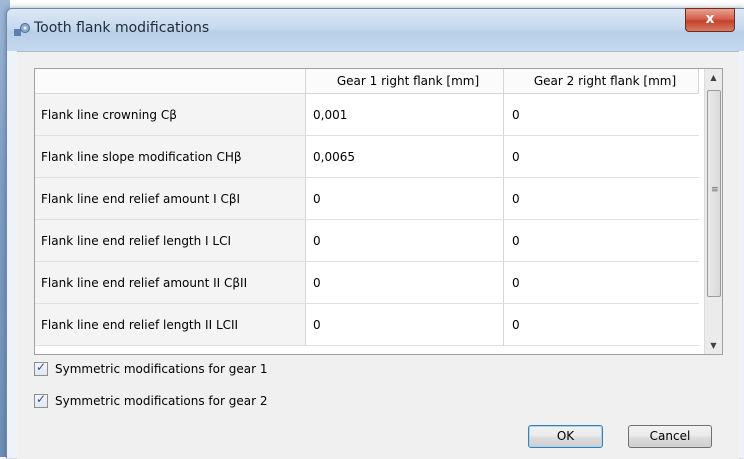 The width and height of the screenshot is (744, 459). Describe the element at coordinates (404, 81) in the screenshot. I see `column-header-gear1: Gear 1 right flank [mm]` at that location.